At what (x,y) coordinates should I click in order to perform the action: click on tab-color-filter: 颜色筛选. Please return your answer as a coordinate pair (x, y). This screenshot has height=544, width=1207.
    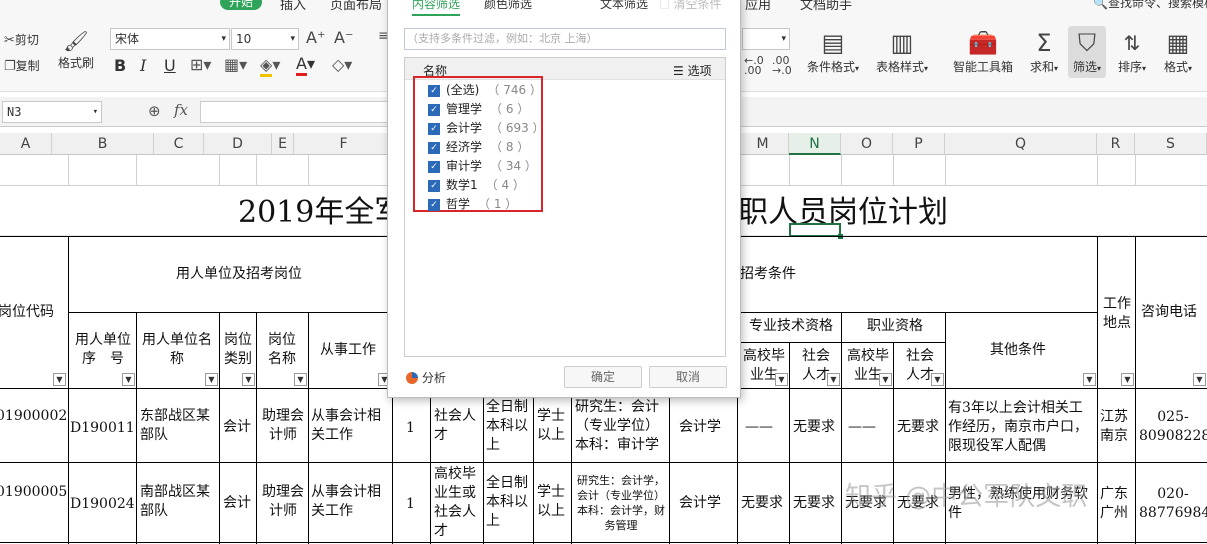
    Looking at the image, I should click on (508, 6).